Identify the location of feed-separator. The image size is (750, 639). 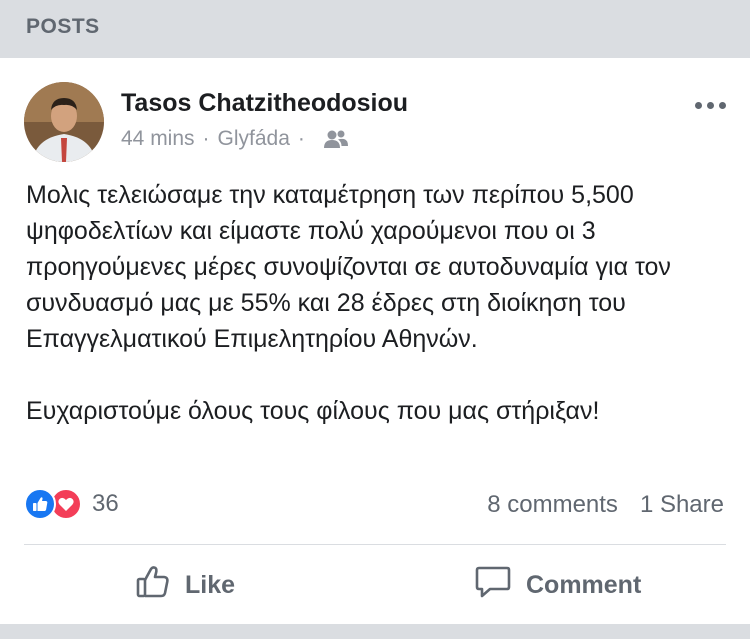
(375, 631).